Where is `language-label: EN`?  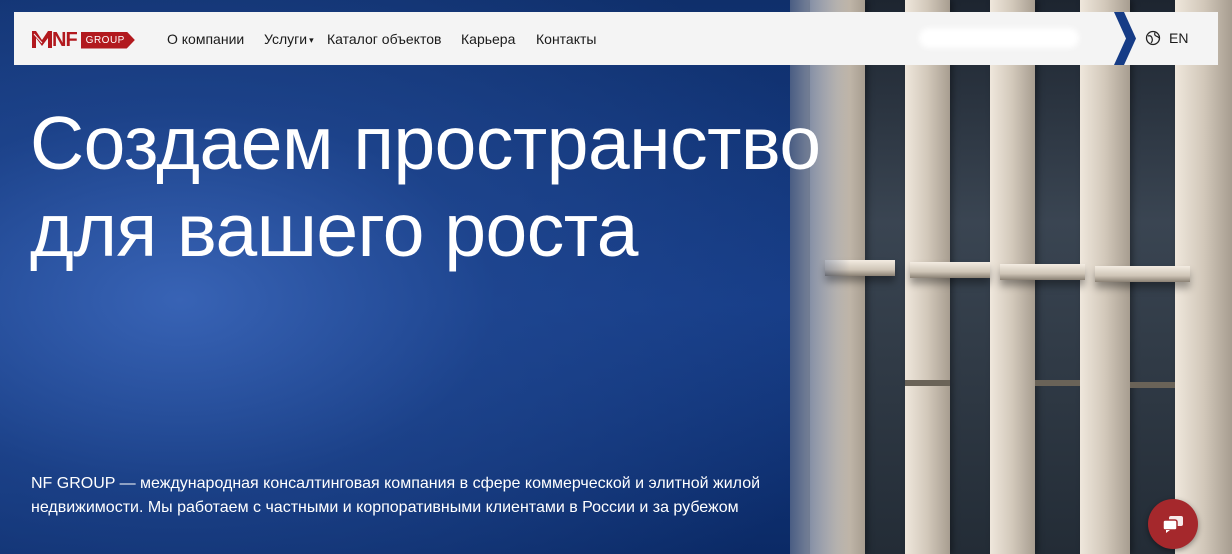
language-label: EN is located at coordinates (1179, 38).